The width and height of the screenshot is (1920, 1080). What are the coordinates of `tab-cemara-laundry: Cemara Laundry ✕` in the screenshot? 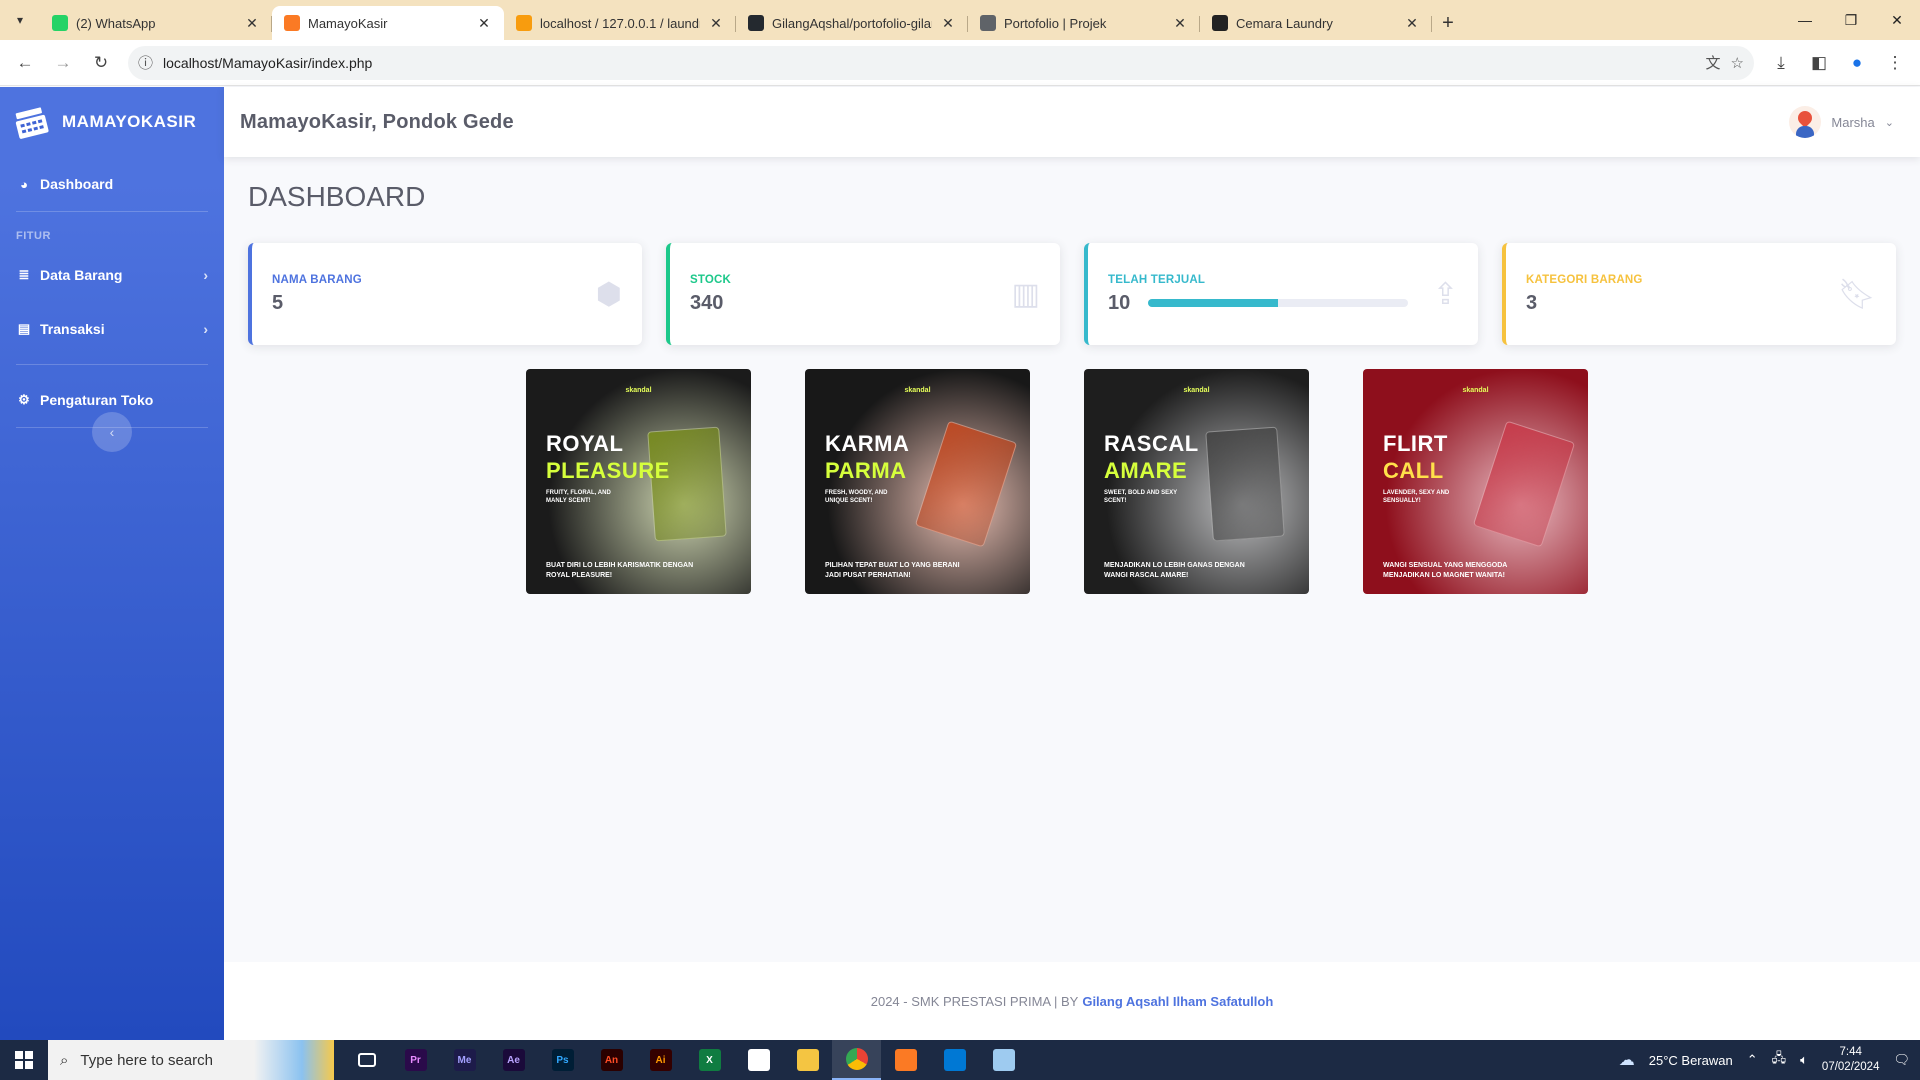 It's located at (1316, 23).